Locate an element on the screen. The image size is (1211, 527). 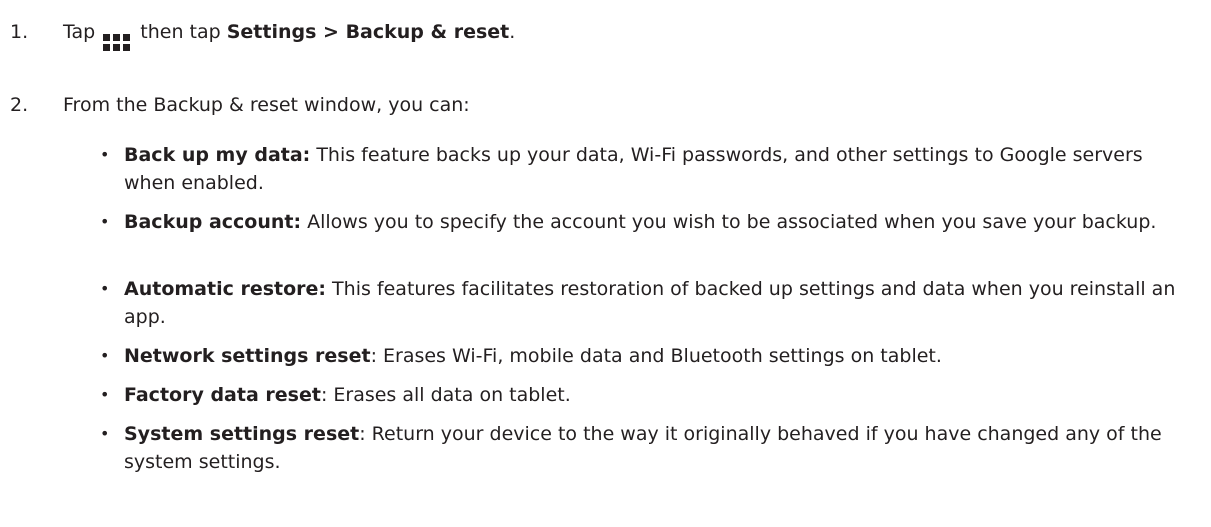
option-description: : Erases all data on tablet. is located at coordinates (445, 395).